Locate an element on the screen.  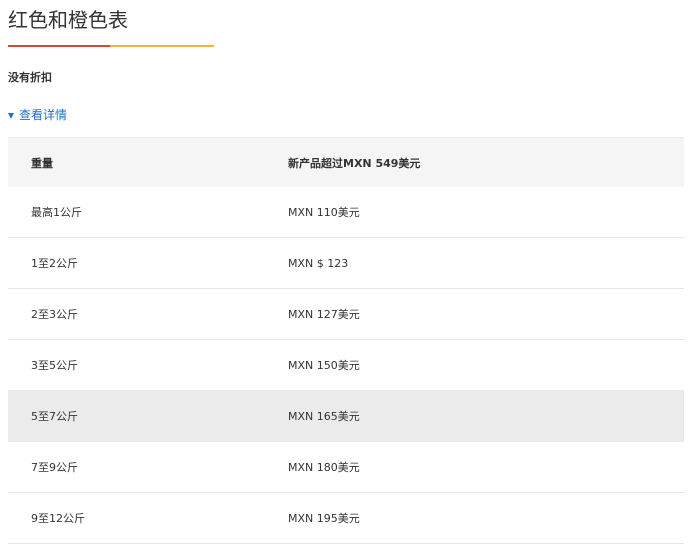
table-row: 最高1公斤 MXN 110美元 is located at coordinates (346, 212).